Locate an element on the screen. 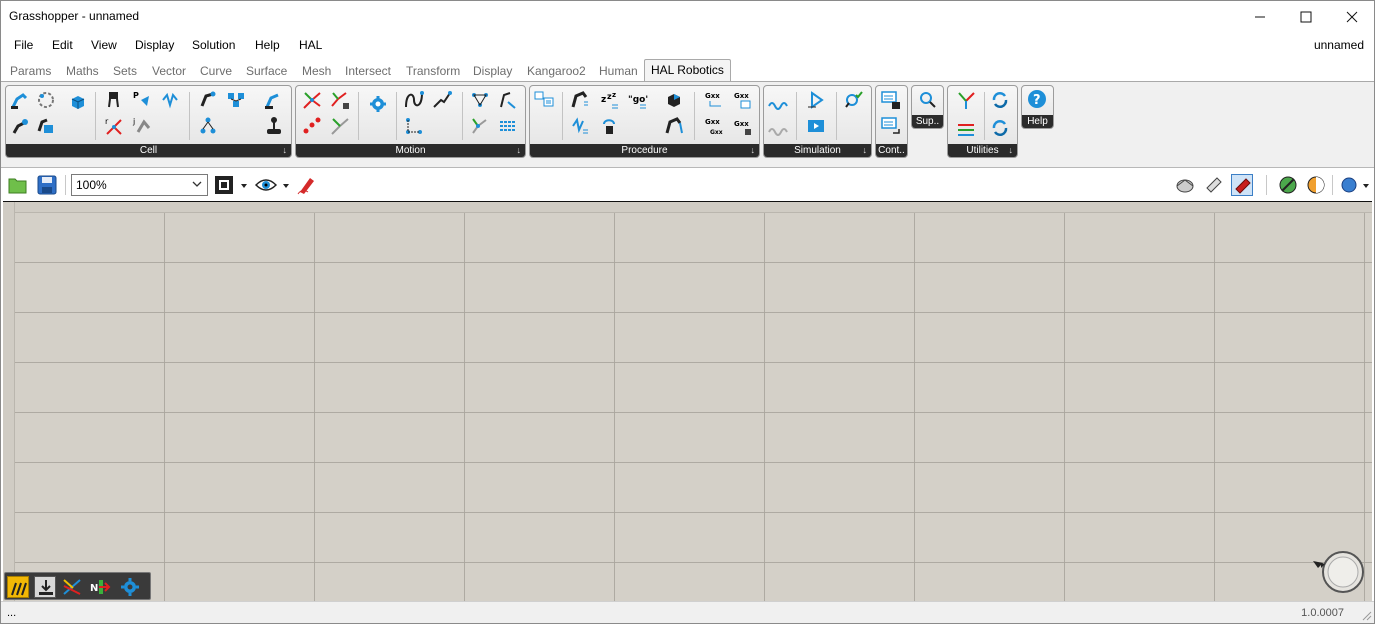 Image resolution: width=1375 pixels, height=624 pixels. target-frame-icon is located at coordinates (312, 100).